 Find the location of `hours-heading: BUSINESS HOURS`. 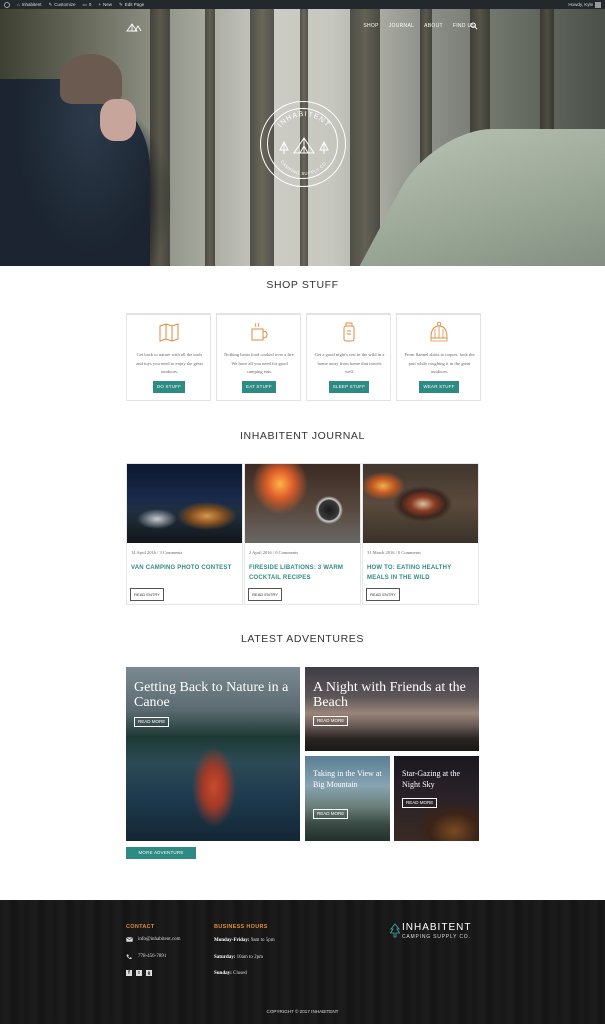

hours-heading: BUSINESS HOURS is located at coordinates (241, 927).